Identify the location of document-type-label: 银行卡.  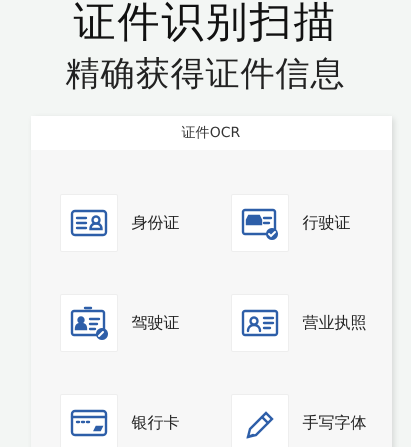
(156, 423).